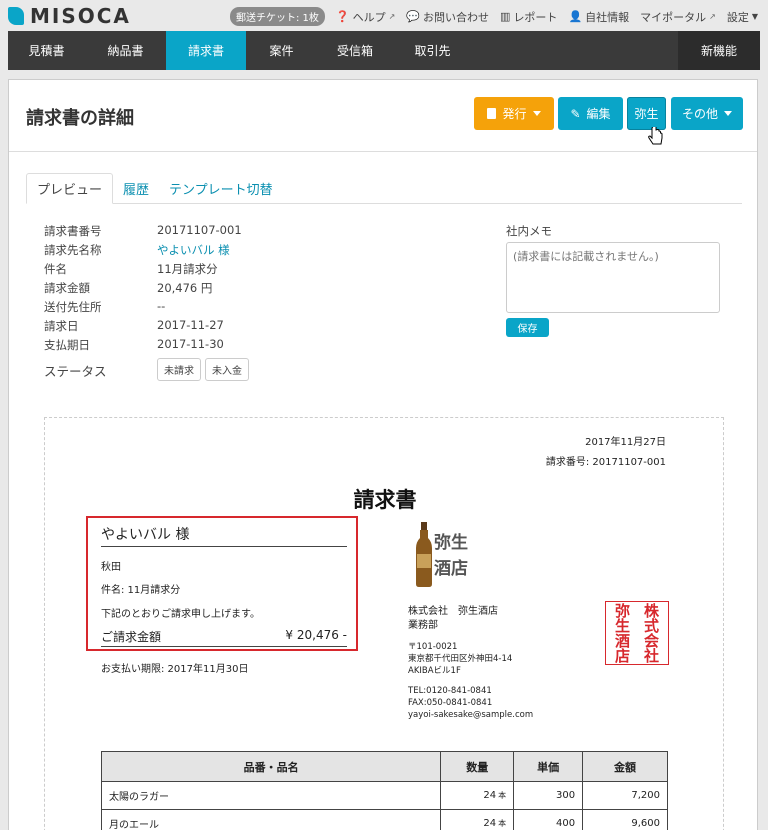 The image size is (768, 830). I want to click on help-link: ❓ ヘルプ ↗, so click(365, 17).